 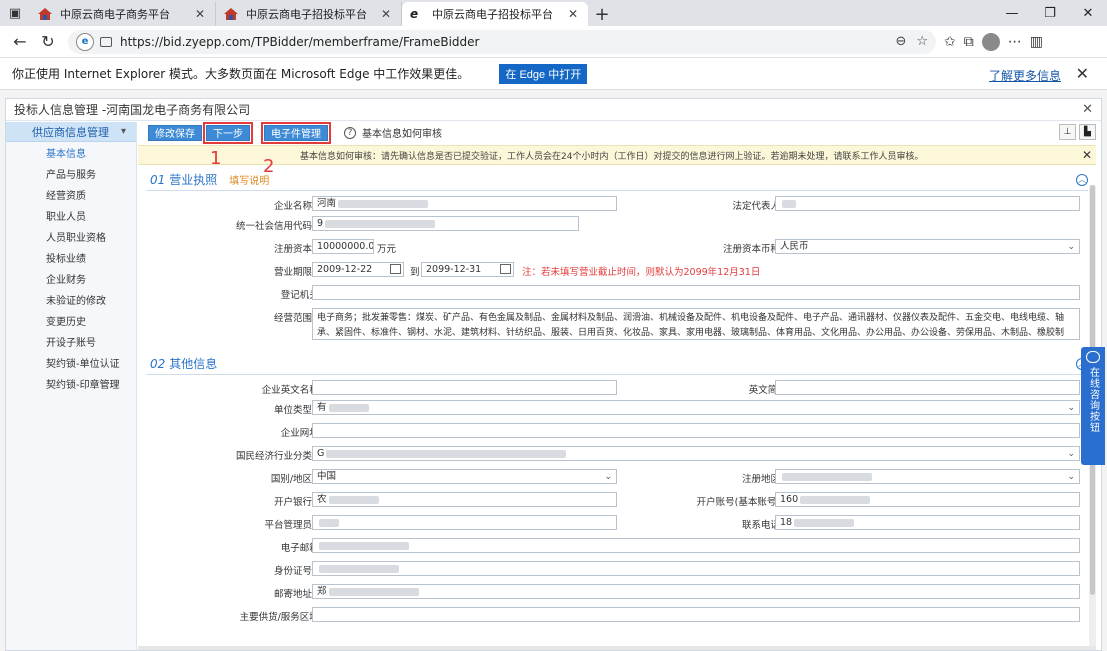 I want to click on minimize-icon: —, so click(x=1012, y=13).